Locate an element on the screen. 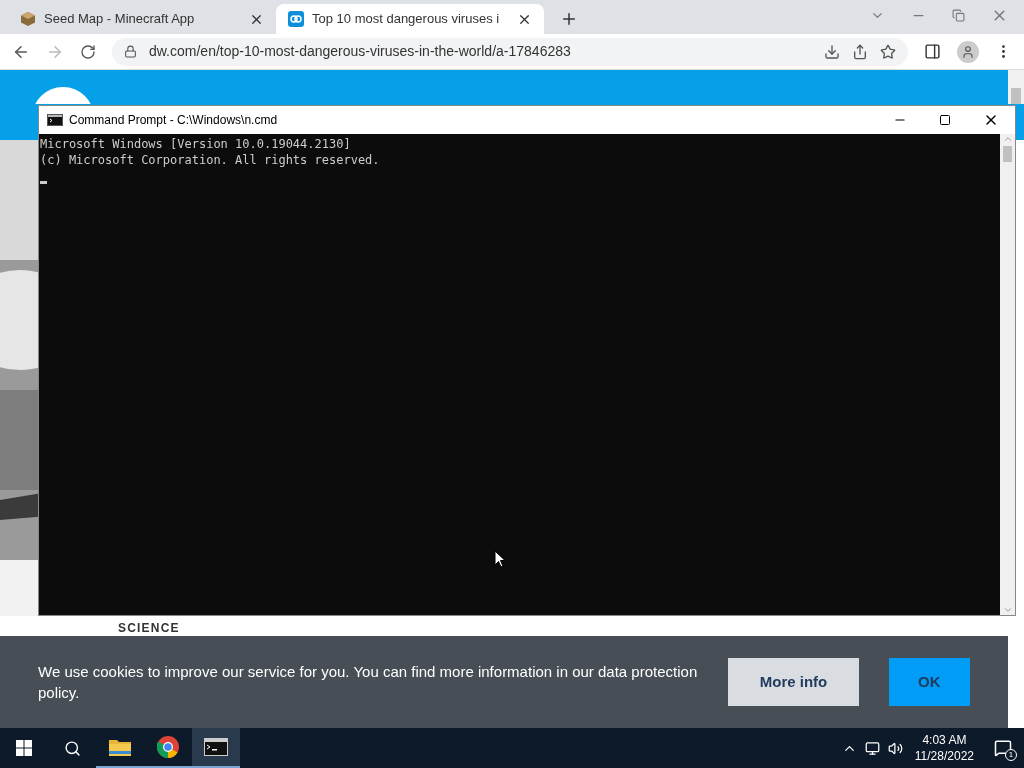 The height and width of the screenshot is (768, 1024). browser-tab: Top 10 most dangerous viruses i is located at coordinates (410, 19).